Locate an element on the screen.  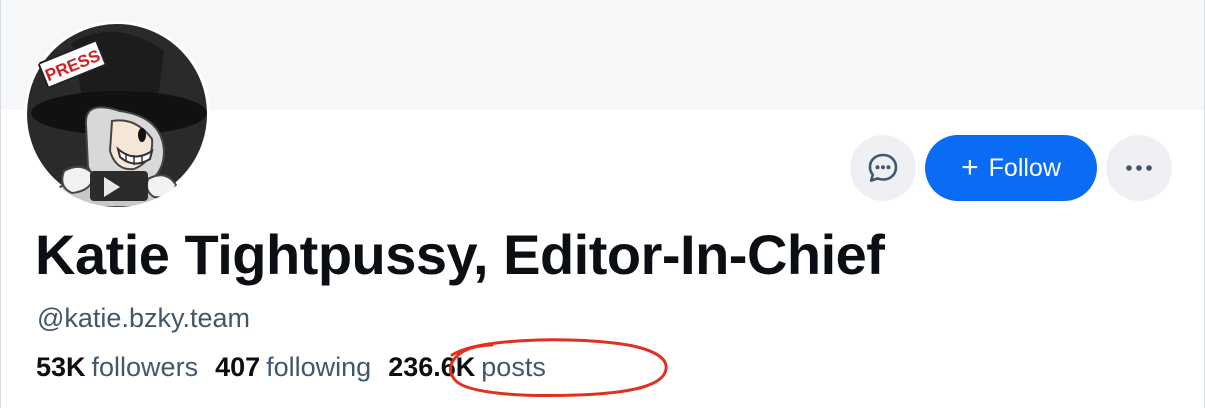
profile-actions: + Follow is located at coordinates (1011, 168).